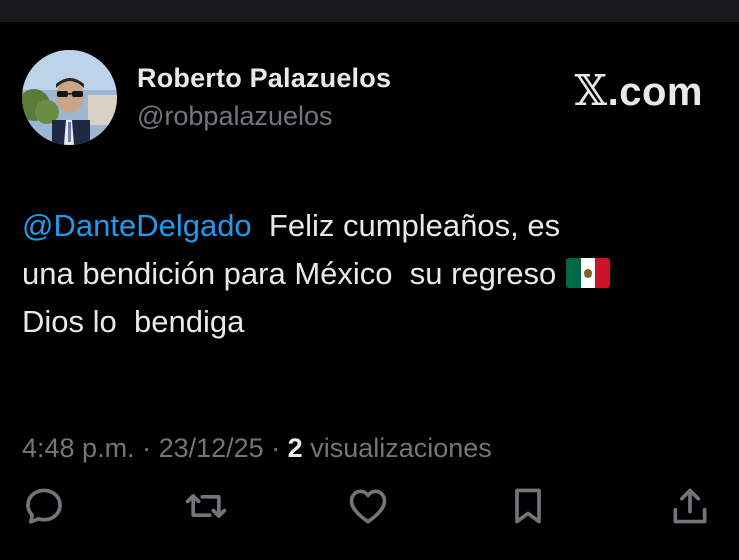 The height and width of the screenshot is (560, 739). What do you see at coordinates (369, 11) in the screenshot?
I see `top-status-bar` at bounding box center [369, 11].